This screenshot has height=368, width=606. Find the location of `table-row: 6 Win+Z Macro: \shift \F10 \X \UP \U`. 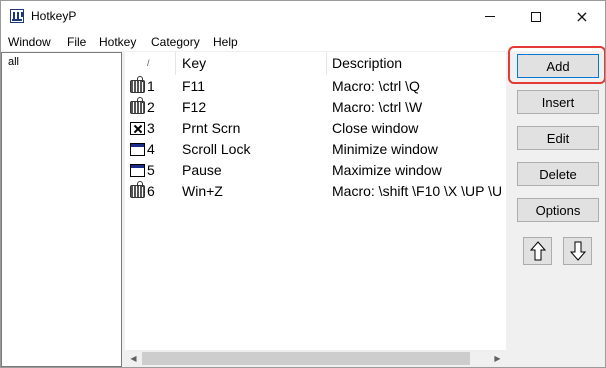

table-row: 6 Win+Z Macro: \shift \F10 \X \UP \U is located at coordinates (315, 192).